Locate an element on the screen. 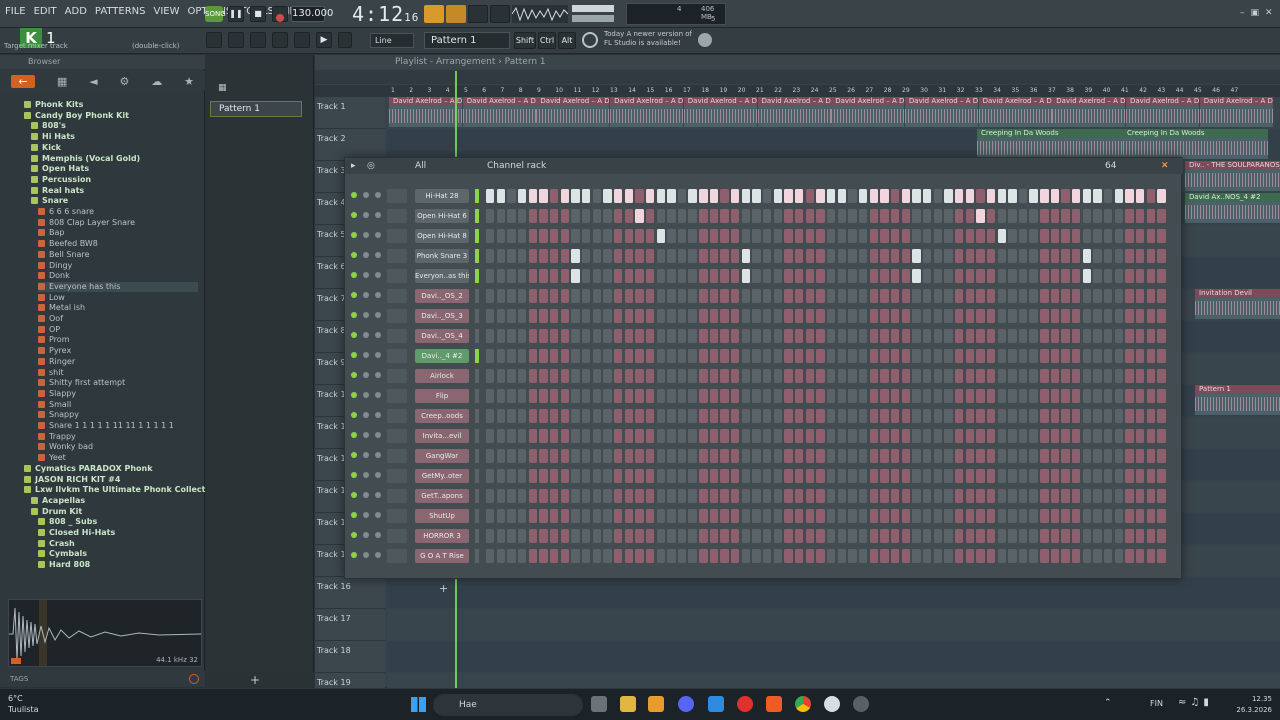 The image size is (1280, 720). browser-gear-icon: ⚙ is located at coordinates (124, 81).